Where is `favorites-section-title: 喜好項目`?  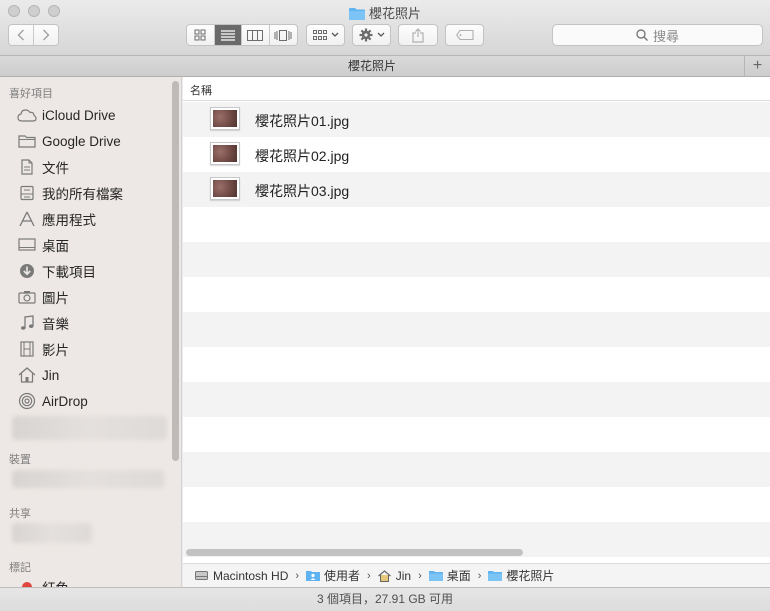 favorites-section-title: 喜好項目 is located at coordinates (31, 94).